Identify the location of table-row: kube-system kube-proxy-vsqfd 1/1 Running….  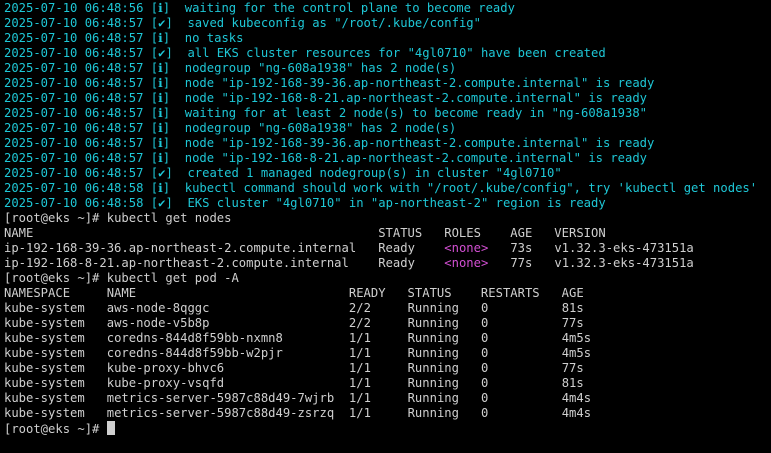
(386, 383).